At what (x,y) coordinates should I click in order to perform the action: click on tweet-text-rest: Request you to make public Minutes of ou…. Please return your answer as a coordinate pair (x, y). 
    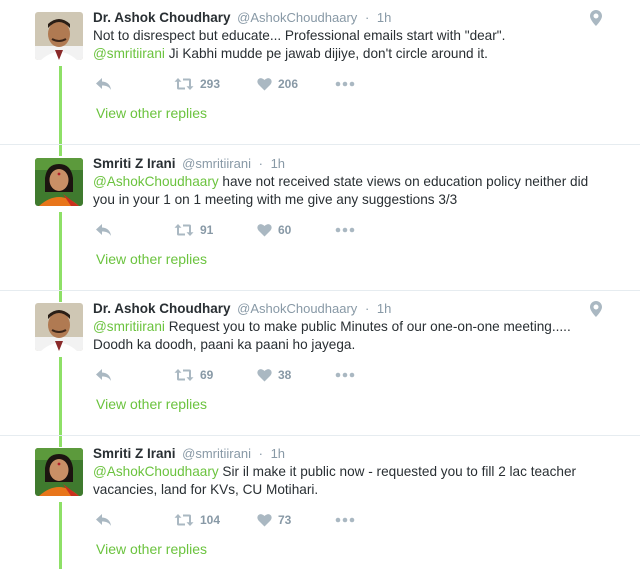
    Looking at the image, I should click on (332, 335).